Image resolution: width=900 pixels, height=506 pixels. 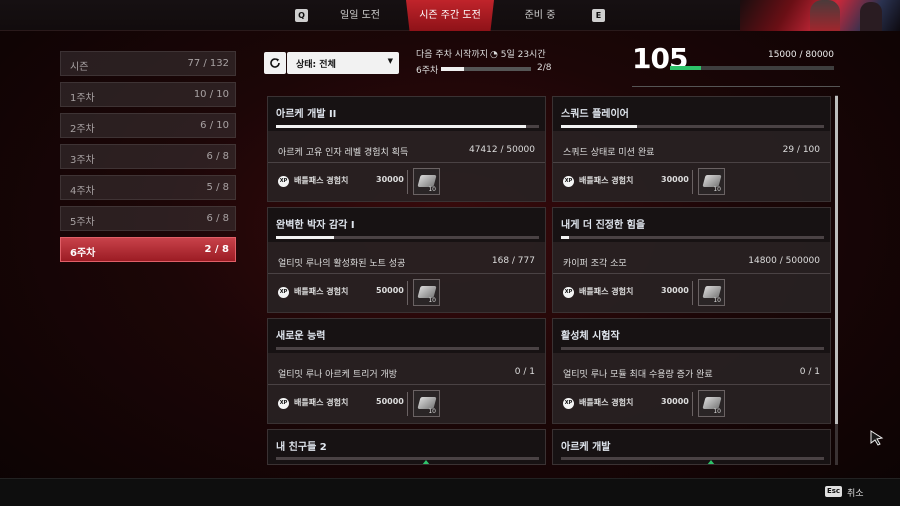 What do you see at coordinates (800, 55) in the screenshot?
I see `battlepass-xp-value: 15000 / 80000` at bounding box center [800, 55].